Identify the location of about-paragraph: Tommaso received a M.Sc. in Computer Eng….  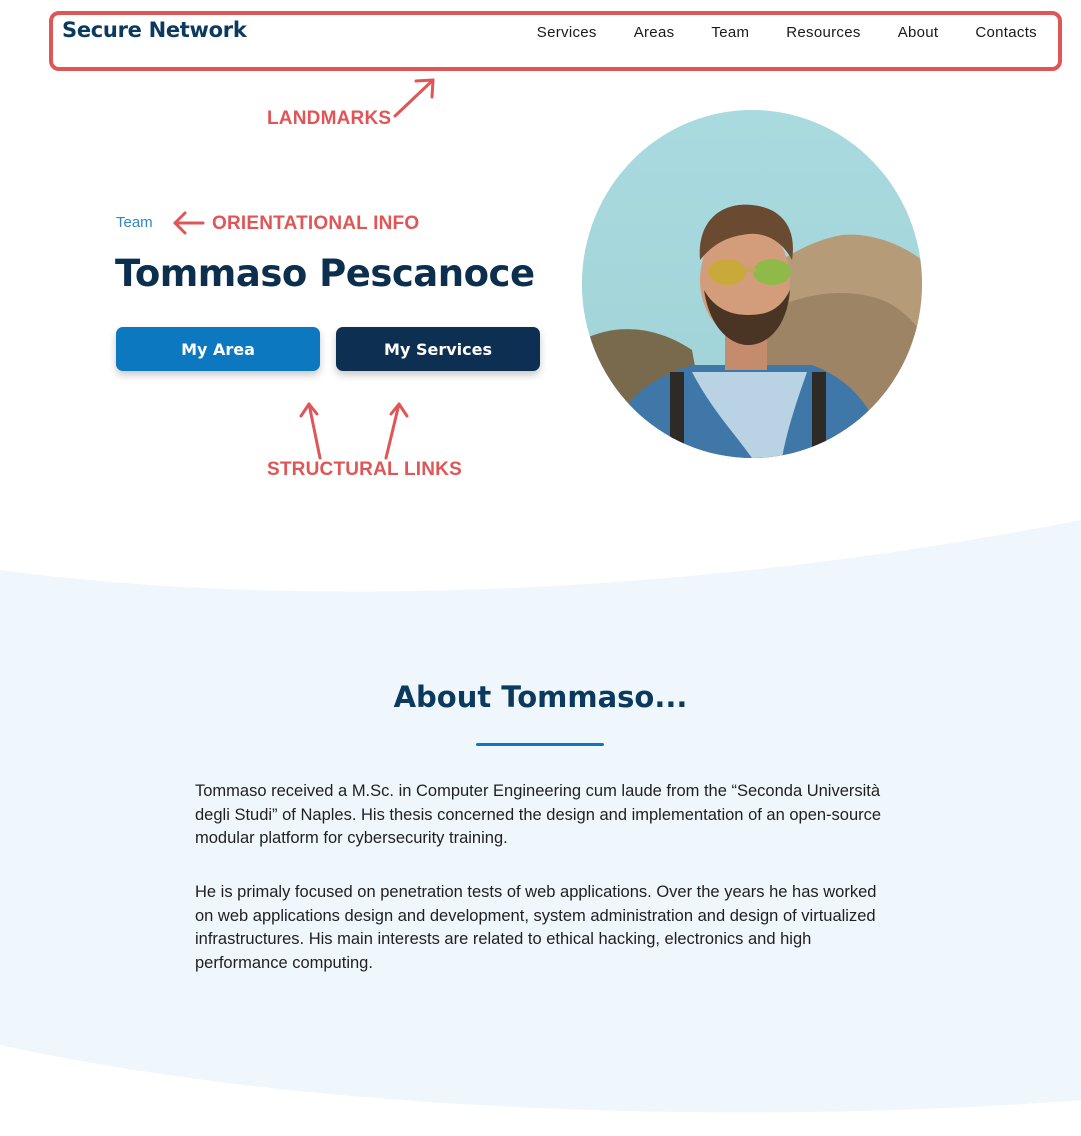
(538, 814).